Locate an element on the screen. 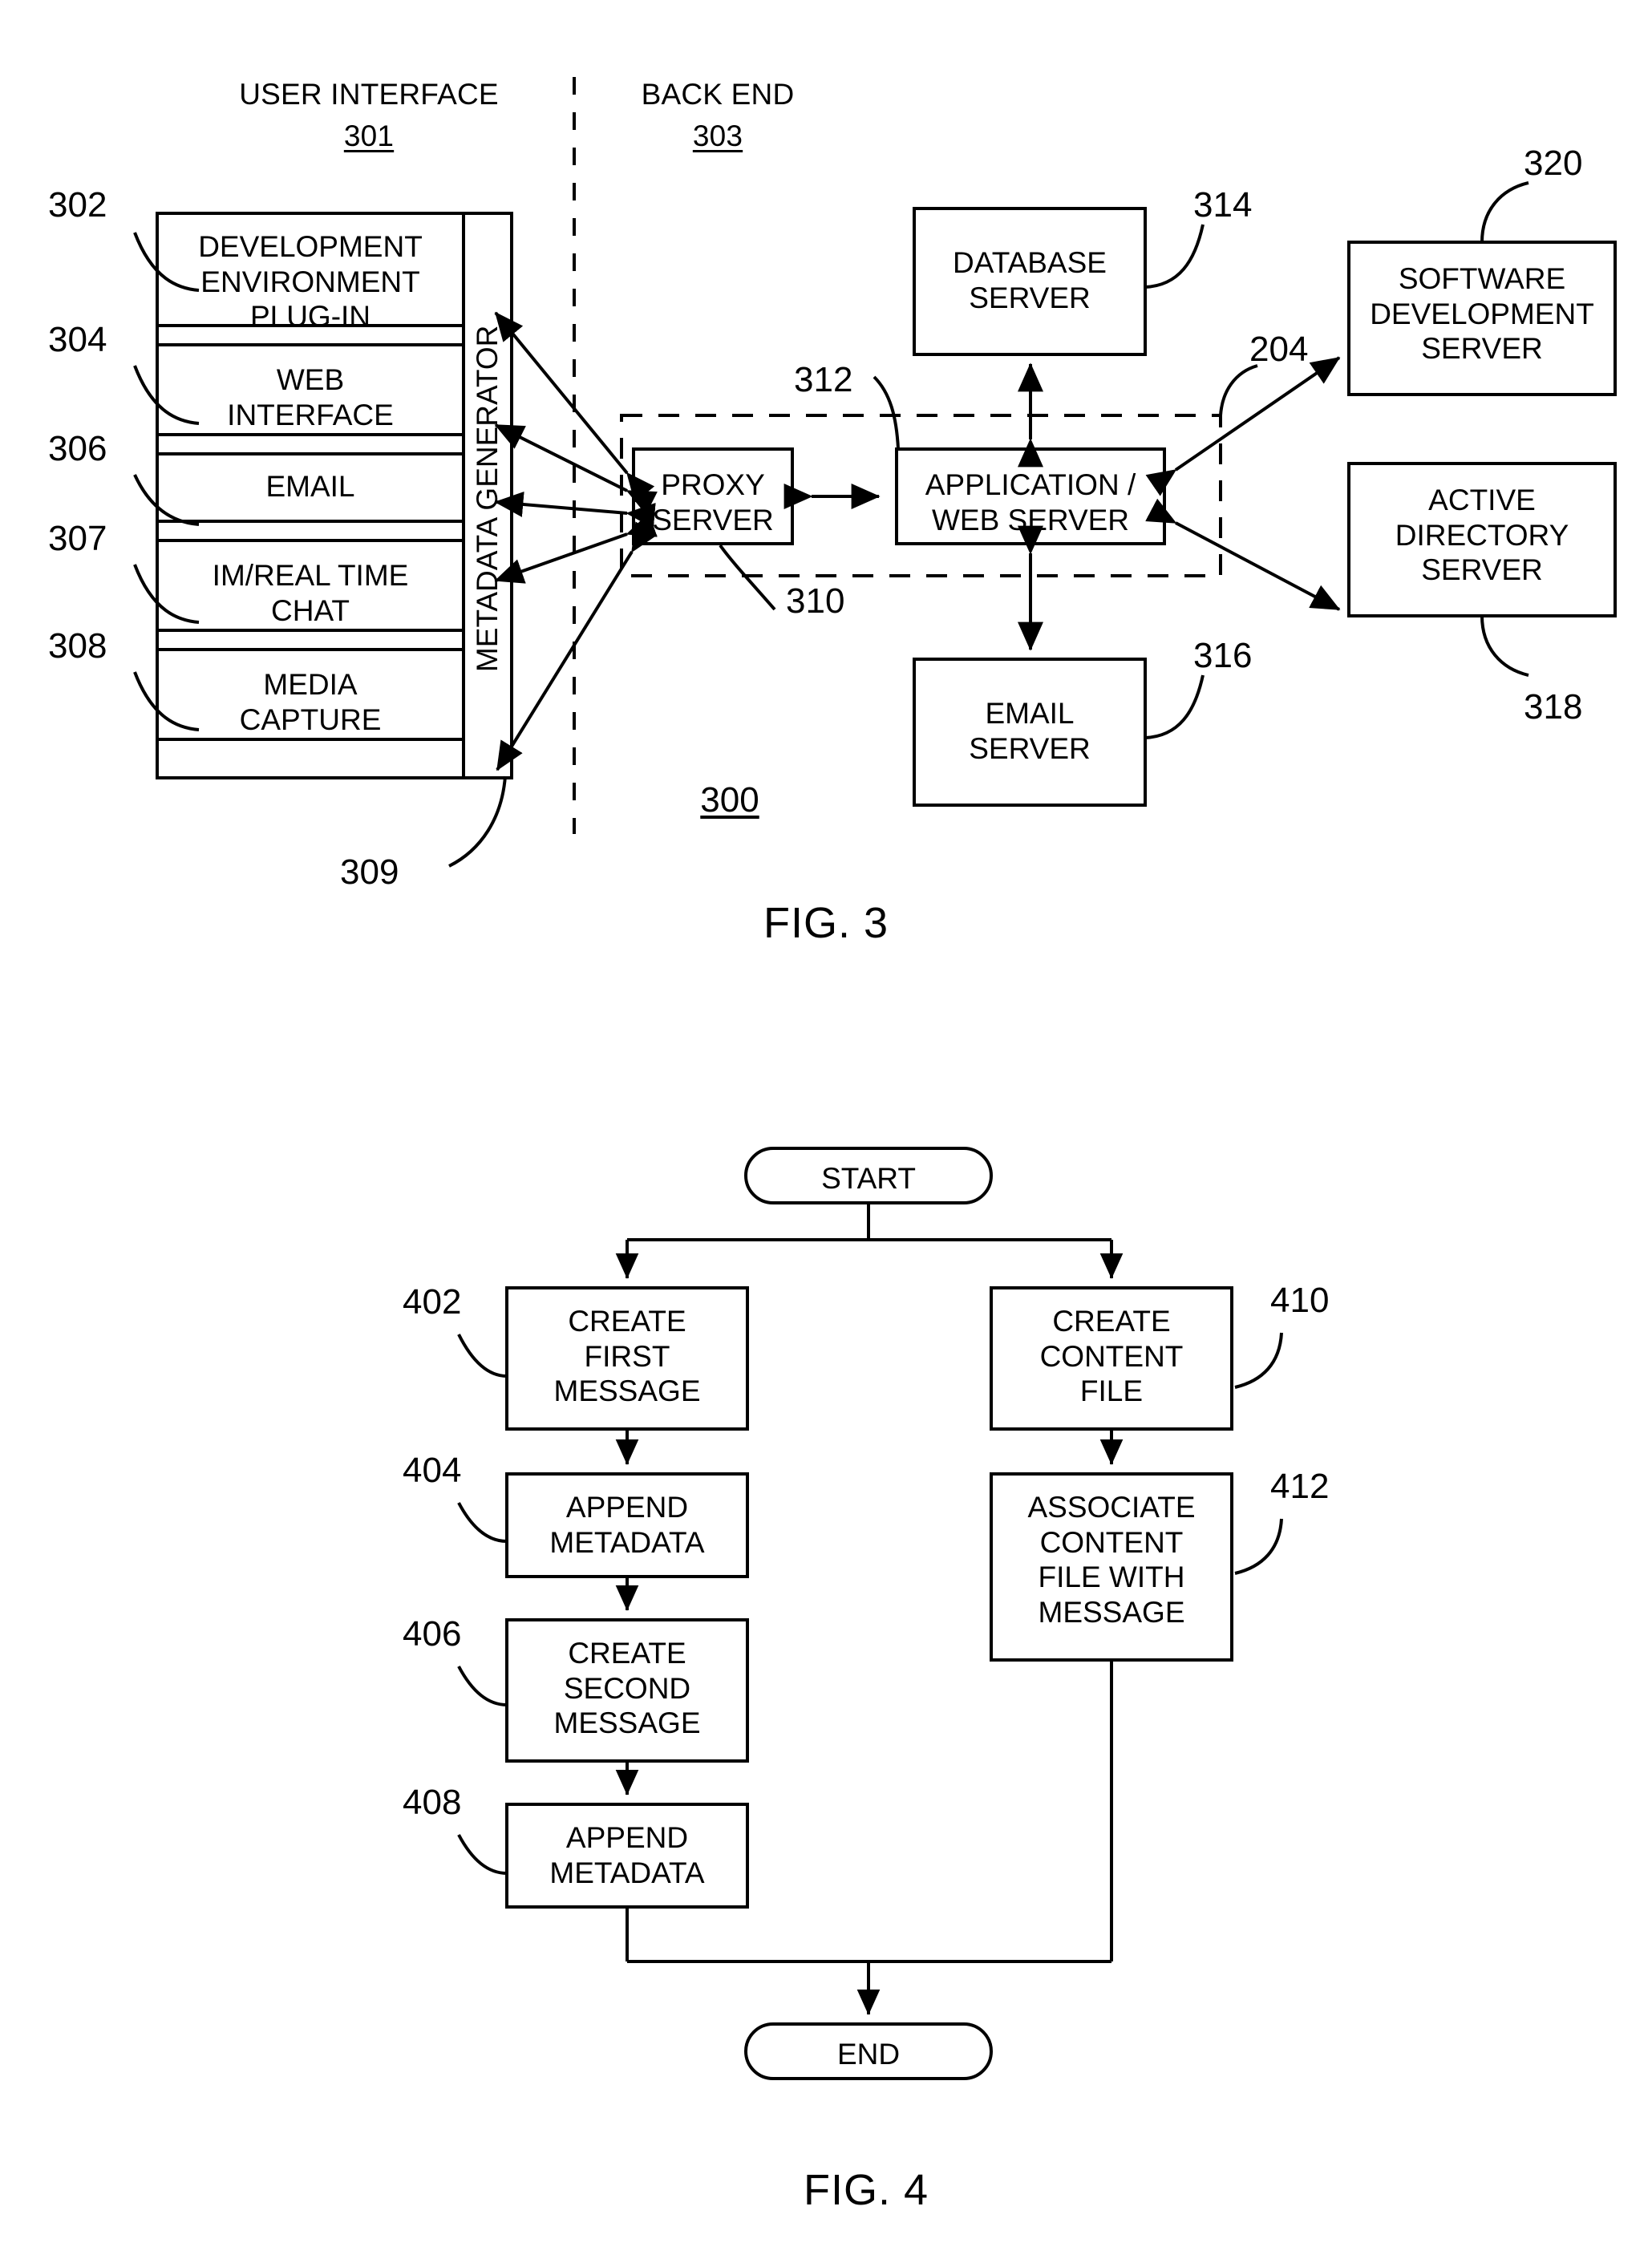  column-ref-301: 301 is located at coordinates (369, 135).